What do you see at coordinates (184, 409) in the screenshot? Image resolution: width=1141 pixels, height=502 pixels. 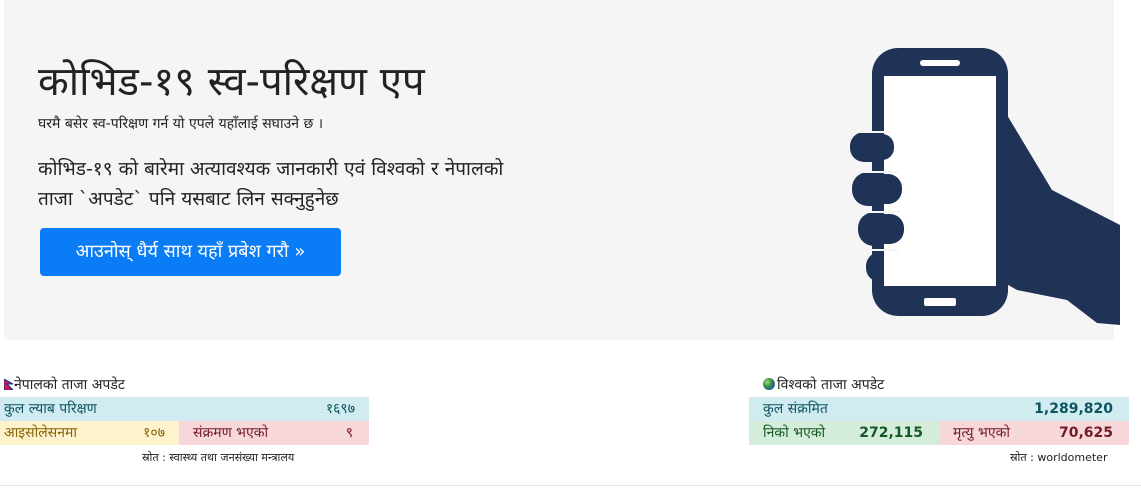 I see `nepal-total-tests-row: कुल ल्याब परिक्षण १६९७` at bounding box center [184, 409].